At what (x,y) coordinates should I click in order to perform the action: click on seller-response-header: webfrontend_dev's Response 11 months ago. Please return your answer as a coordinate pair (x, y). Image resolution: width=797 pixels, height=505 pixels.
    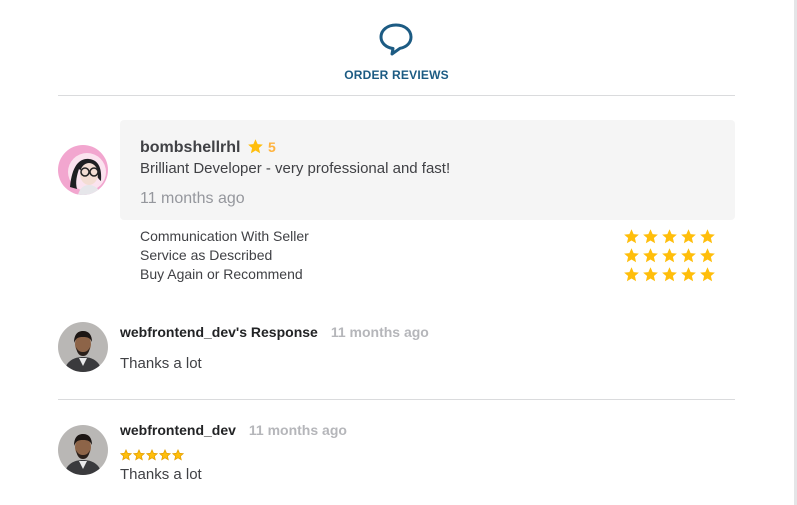
    Looking at the image, I should click on (274, 332).